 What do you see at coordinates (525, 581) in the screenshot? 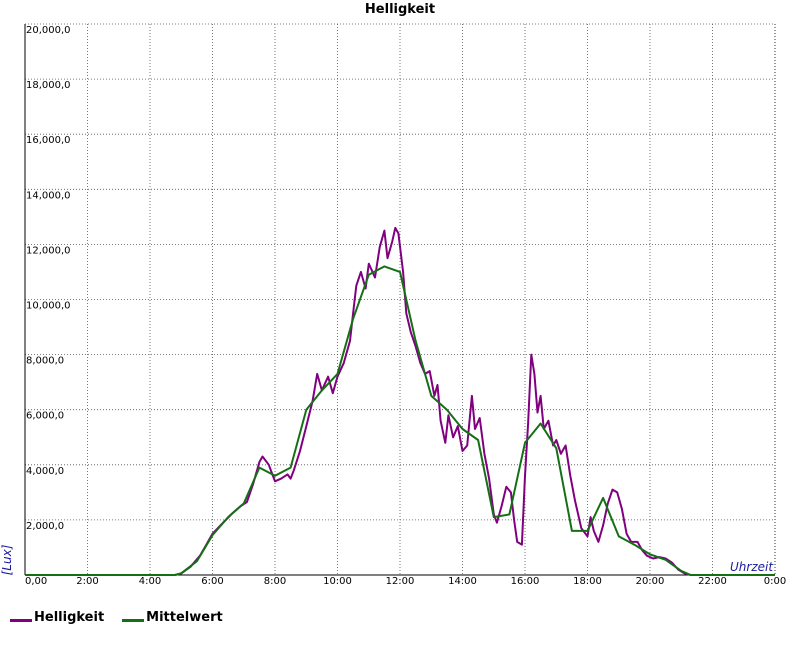
I see `x-tick-label: 16:00` at bounding box center [525, 581].